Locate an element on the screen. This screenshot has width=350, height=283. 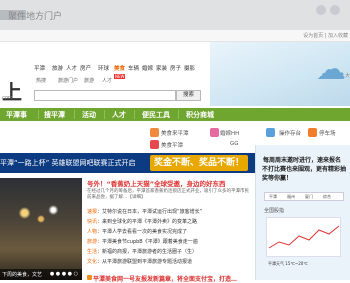
news-photo: 下周的美食，文艺 ● ● ● ● ○ is located at coordinates (41, 229).